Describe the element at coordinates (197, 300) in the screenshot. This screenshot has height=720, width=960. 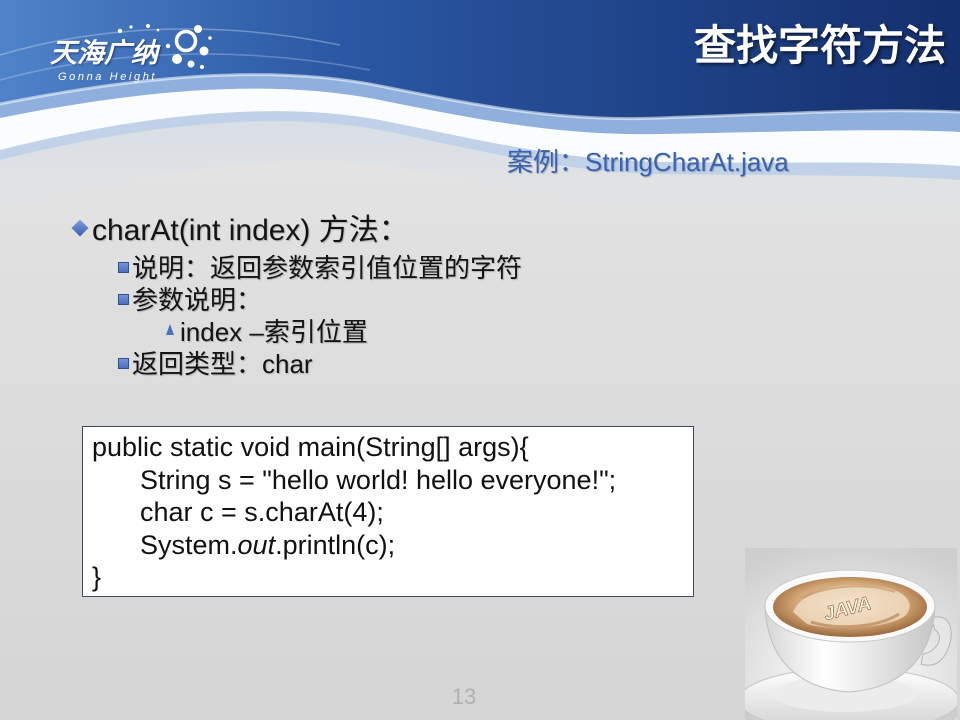
I see `bullet-params-heading-text: 参数说明：` at that location.